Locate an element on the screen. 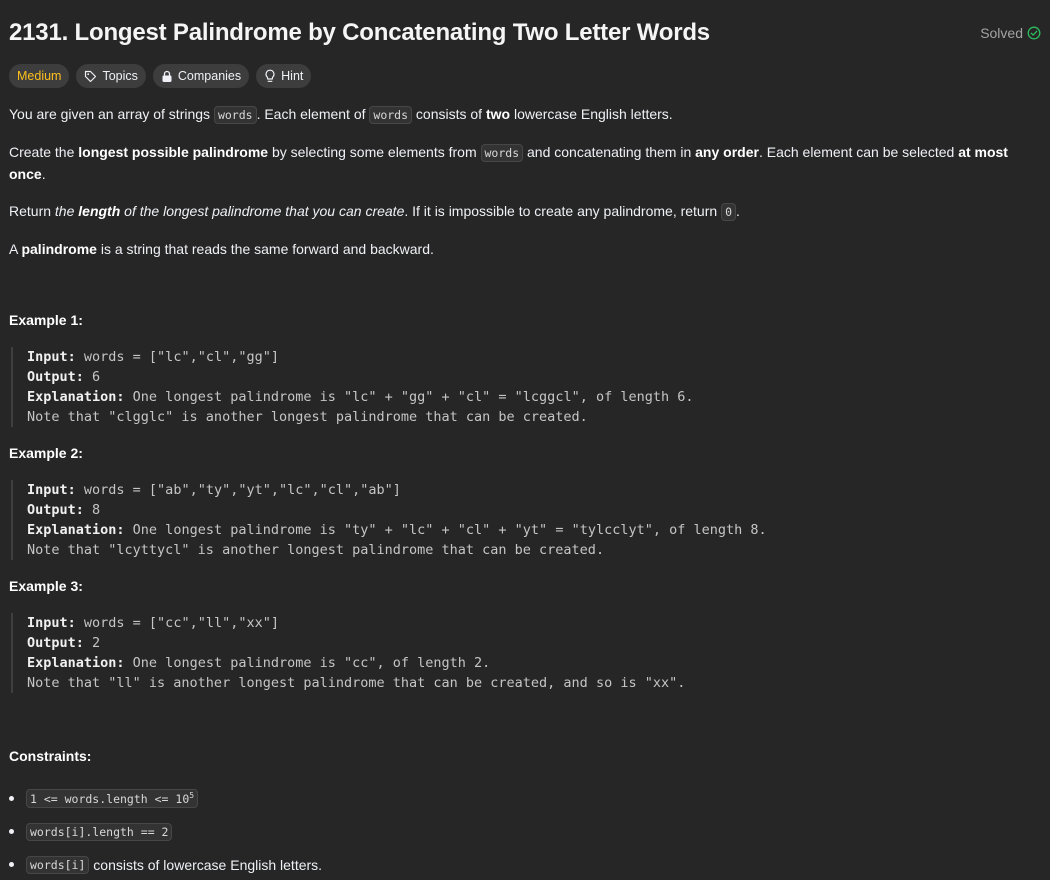 Image resolution: width=1050 pixels, height=880 pixels. lightbulb-icon is located at coordinates (270, 76).